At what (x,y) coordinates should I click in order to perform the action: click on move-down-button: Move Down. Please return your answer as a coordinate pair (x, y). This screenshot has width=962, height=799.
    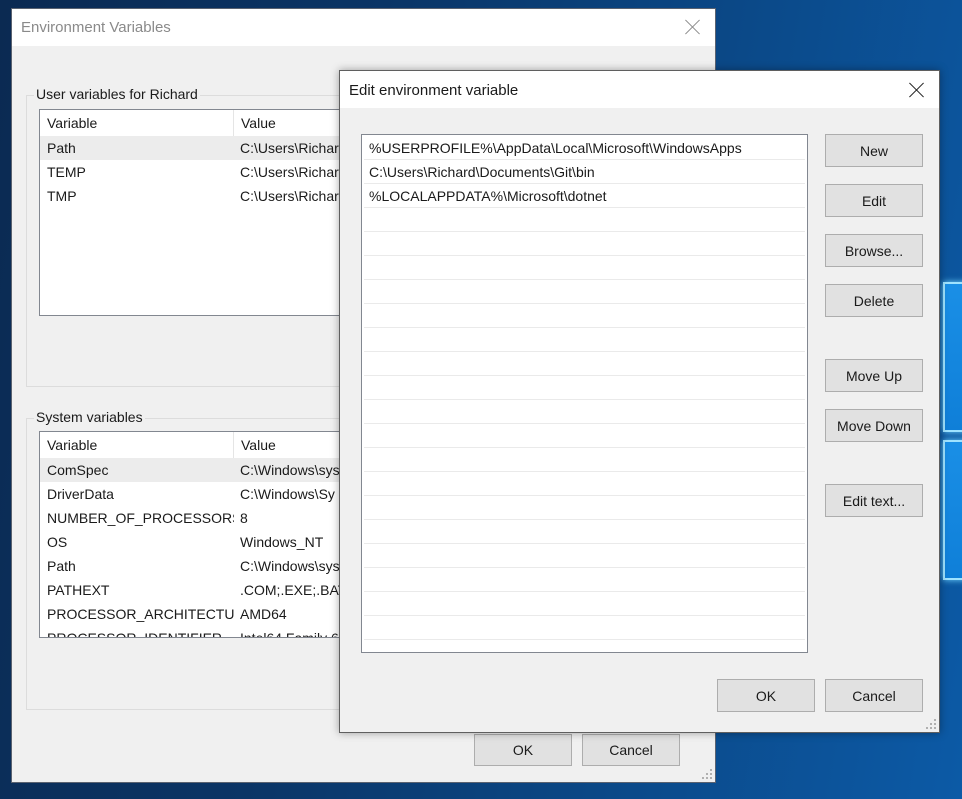
    Looking at the image, I should click on (874, 425).